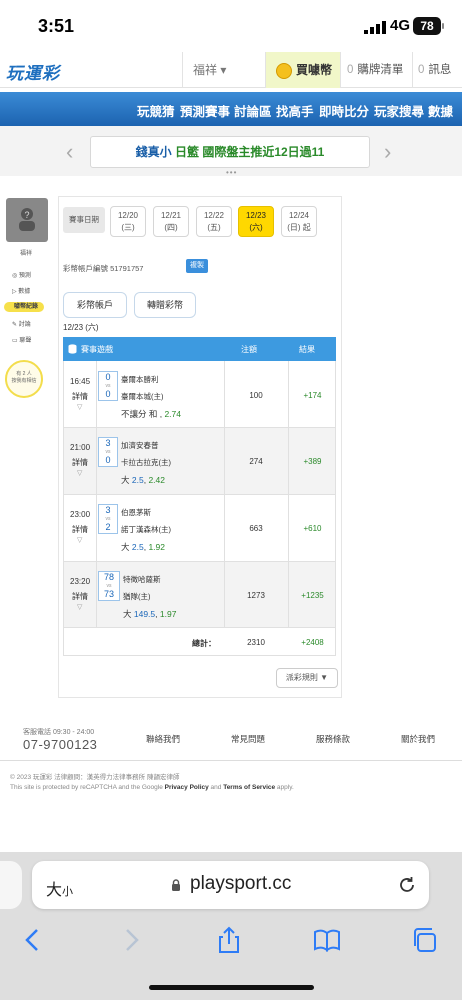 The image size is (462, 1000). Describe the element at coordinates (249, 787) in the screenshot. I see `terms-link: Terms of Service` at that location.